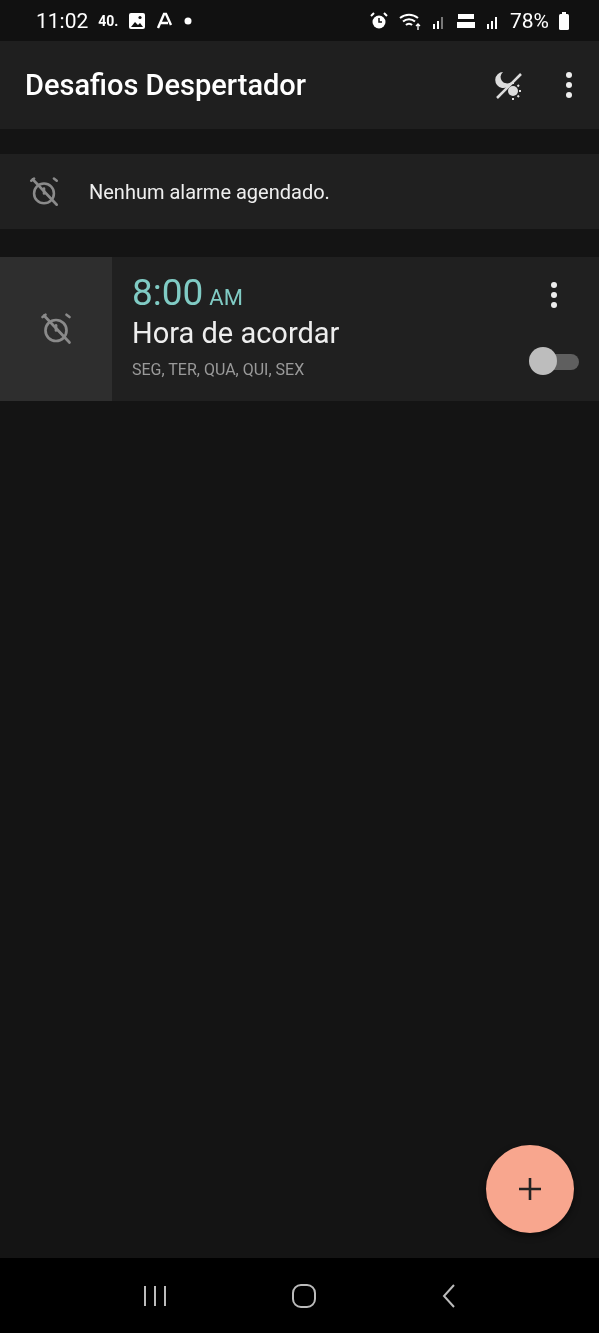  What do you see at coordinates (108, 20) in the screenshot?
I see `notification-count: 40.` at bounding box center [108, 20].